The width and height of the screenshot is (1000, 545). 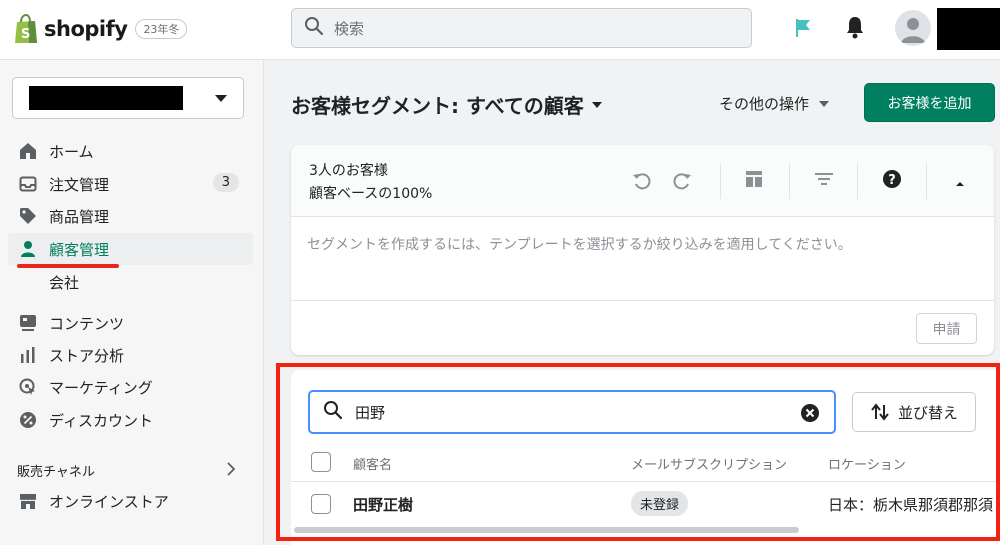 I want to click on add-customer-button: お客様を追加, so click(x=929, y=102).